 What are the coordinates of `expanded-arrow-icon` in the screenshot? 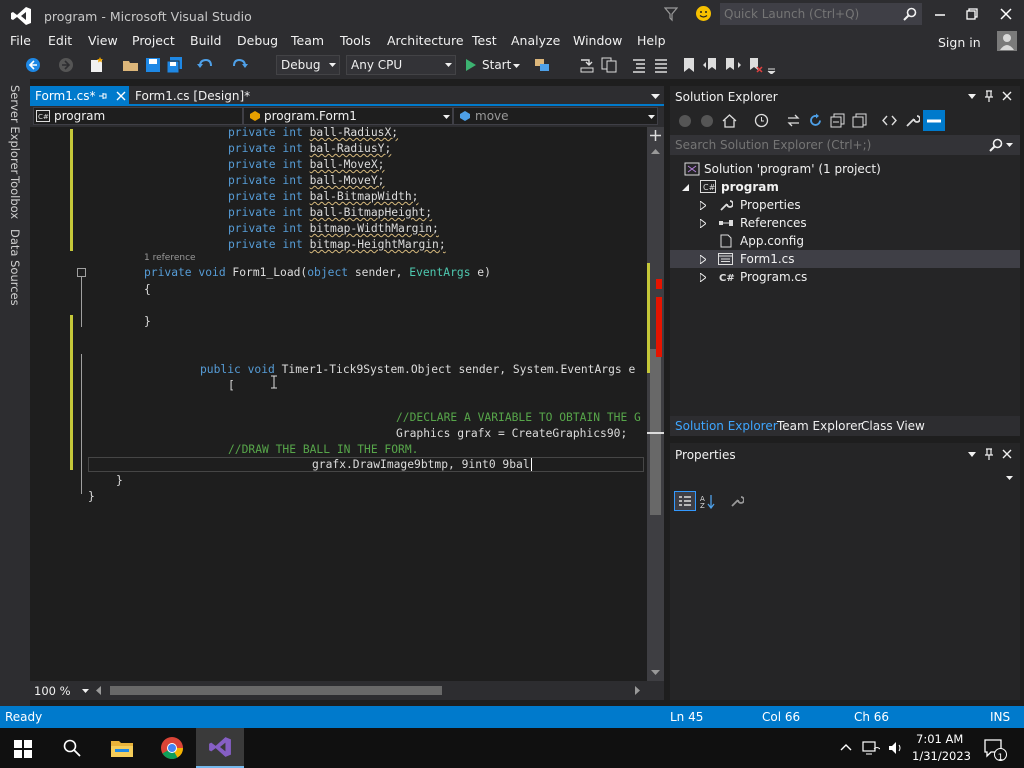 It's located at (685, 187).